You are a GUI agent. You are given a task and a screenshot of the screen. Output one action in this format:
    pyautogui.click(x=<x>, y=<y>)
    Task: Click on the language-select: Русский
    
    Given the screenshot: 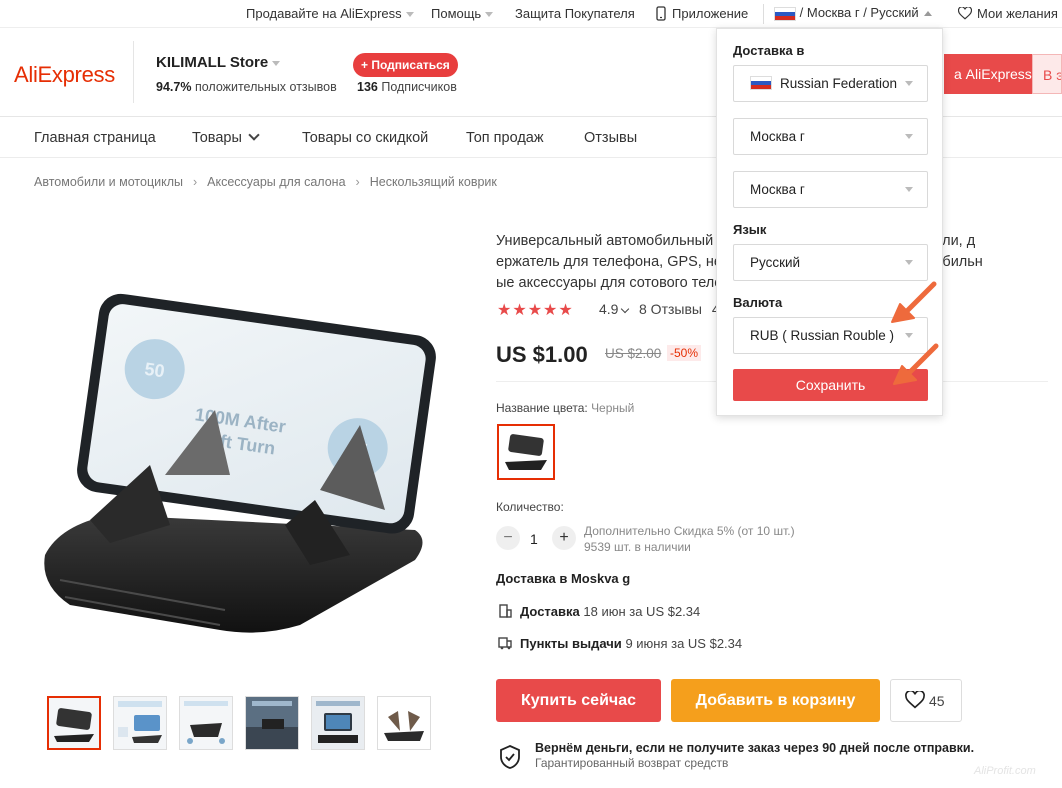 What is the action you would take?
    pyautogui.click(x=830, y=262)
    